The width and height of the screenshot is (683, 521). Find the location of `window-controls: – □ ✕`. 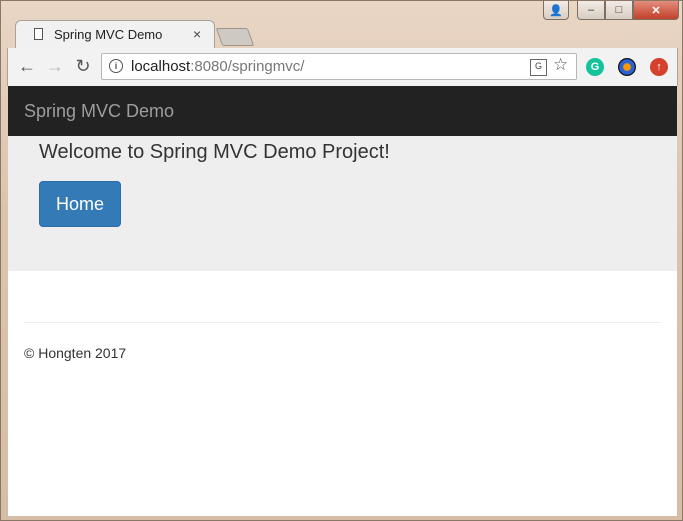

window-controls: – □ ✕ is located at coordinates (628, 11).